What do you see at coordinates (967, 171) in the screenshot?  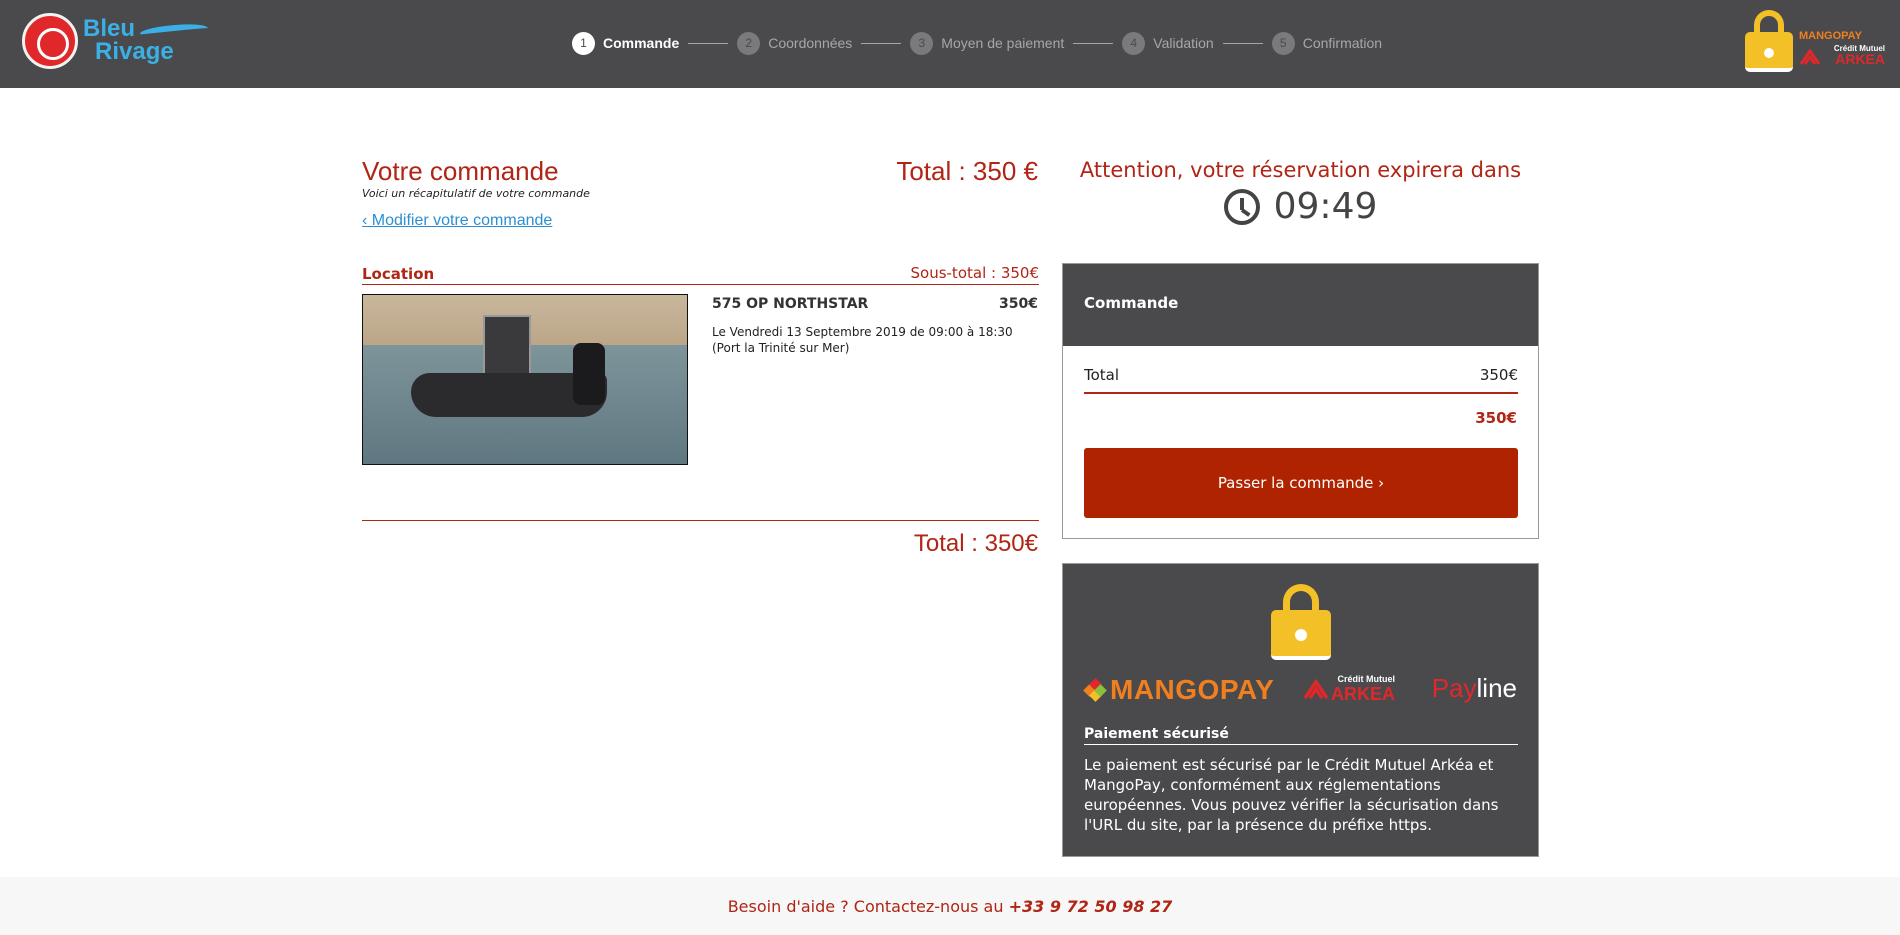 I see `order-total-top: Total : 350 €` at bounding box center [967, 171].